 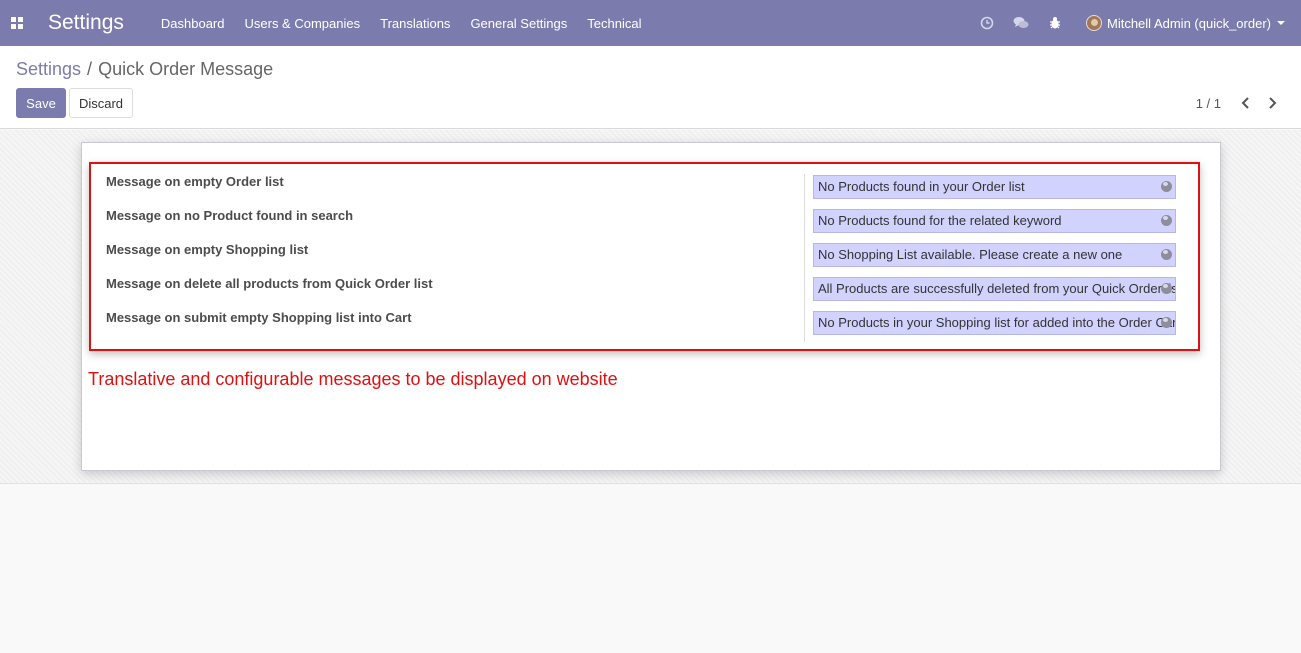 I want to click on chat-icon, so click(x=1021, y=23).